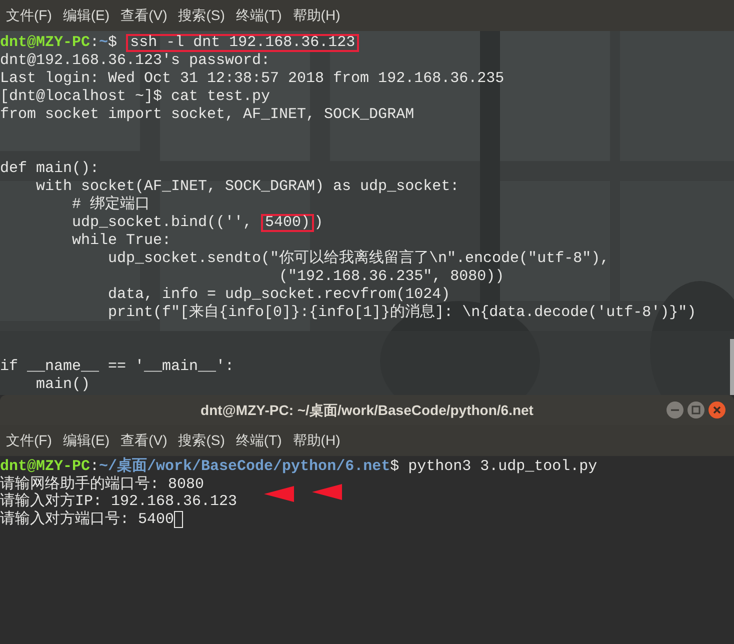 The height and width of the screenshot is (644, 734). What do you see at coordinates (675, 410) in the screenshot?
I see `minimize-button` at bounding box center [675, 410].